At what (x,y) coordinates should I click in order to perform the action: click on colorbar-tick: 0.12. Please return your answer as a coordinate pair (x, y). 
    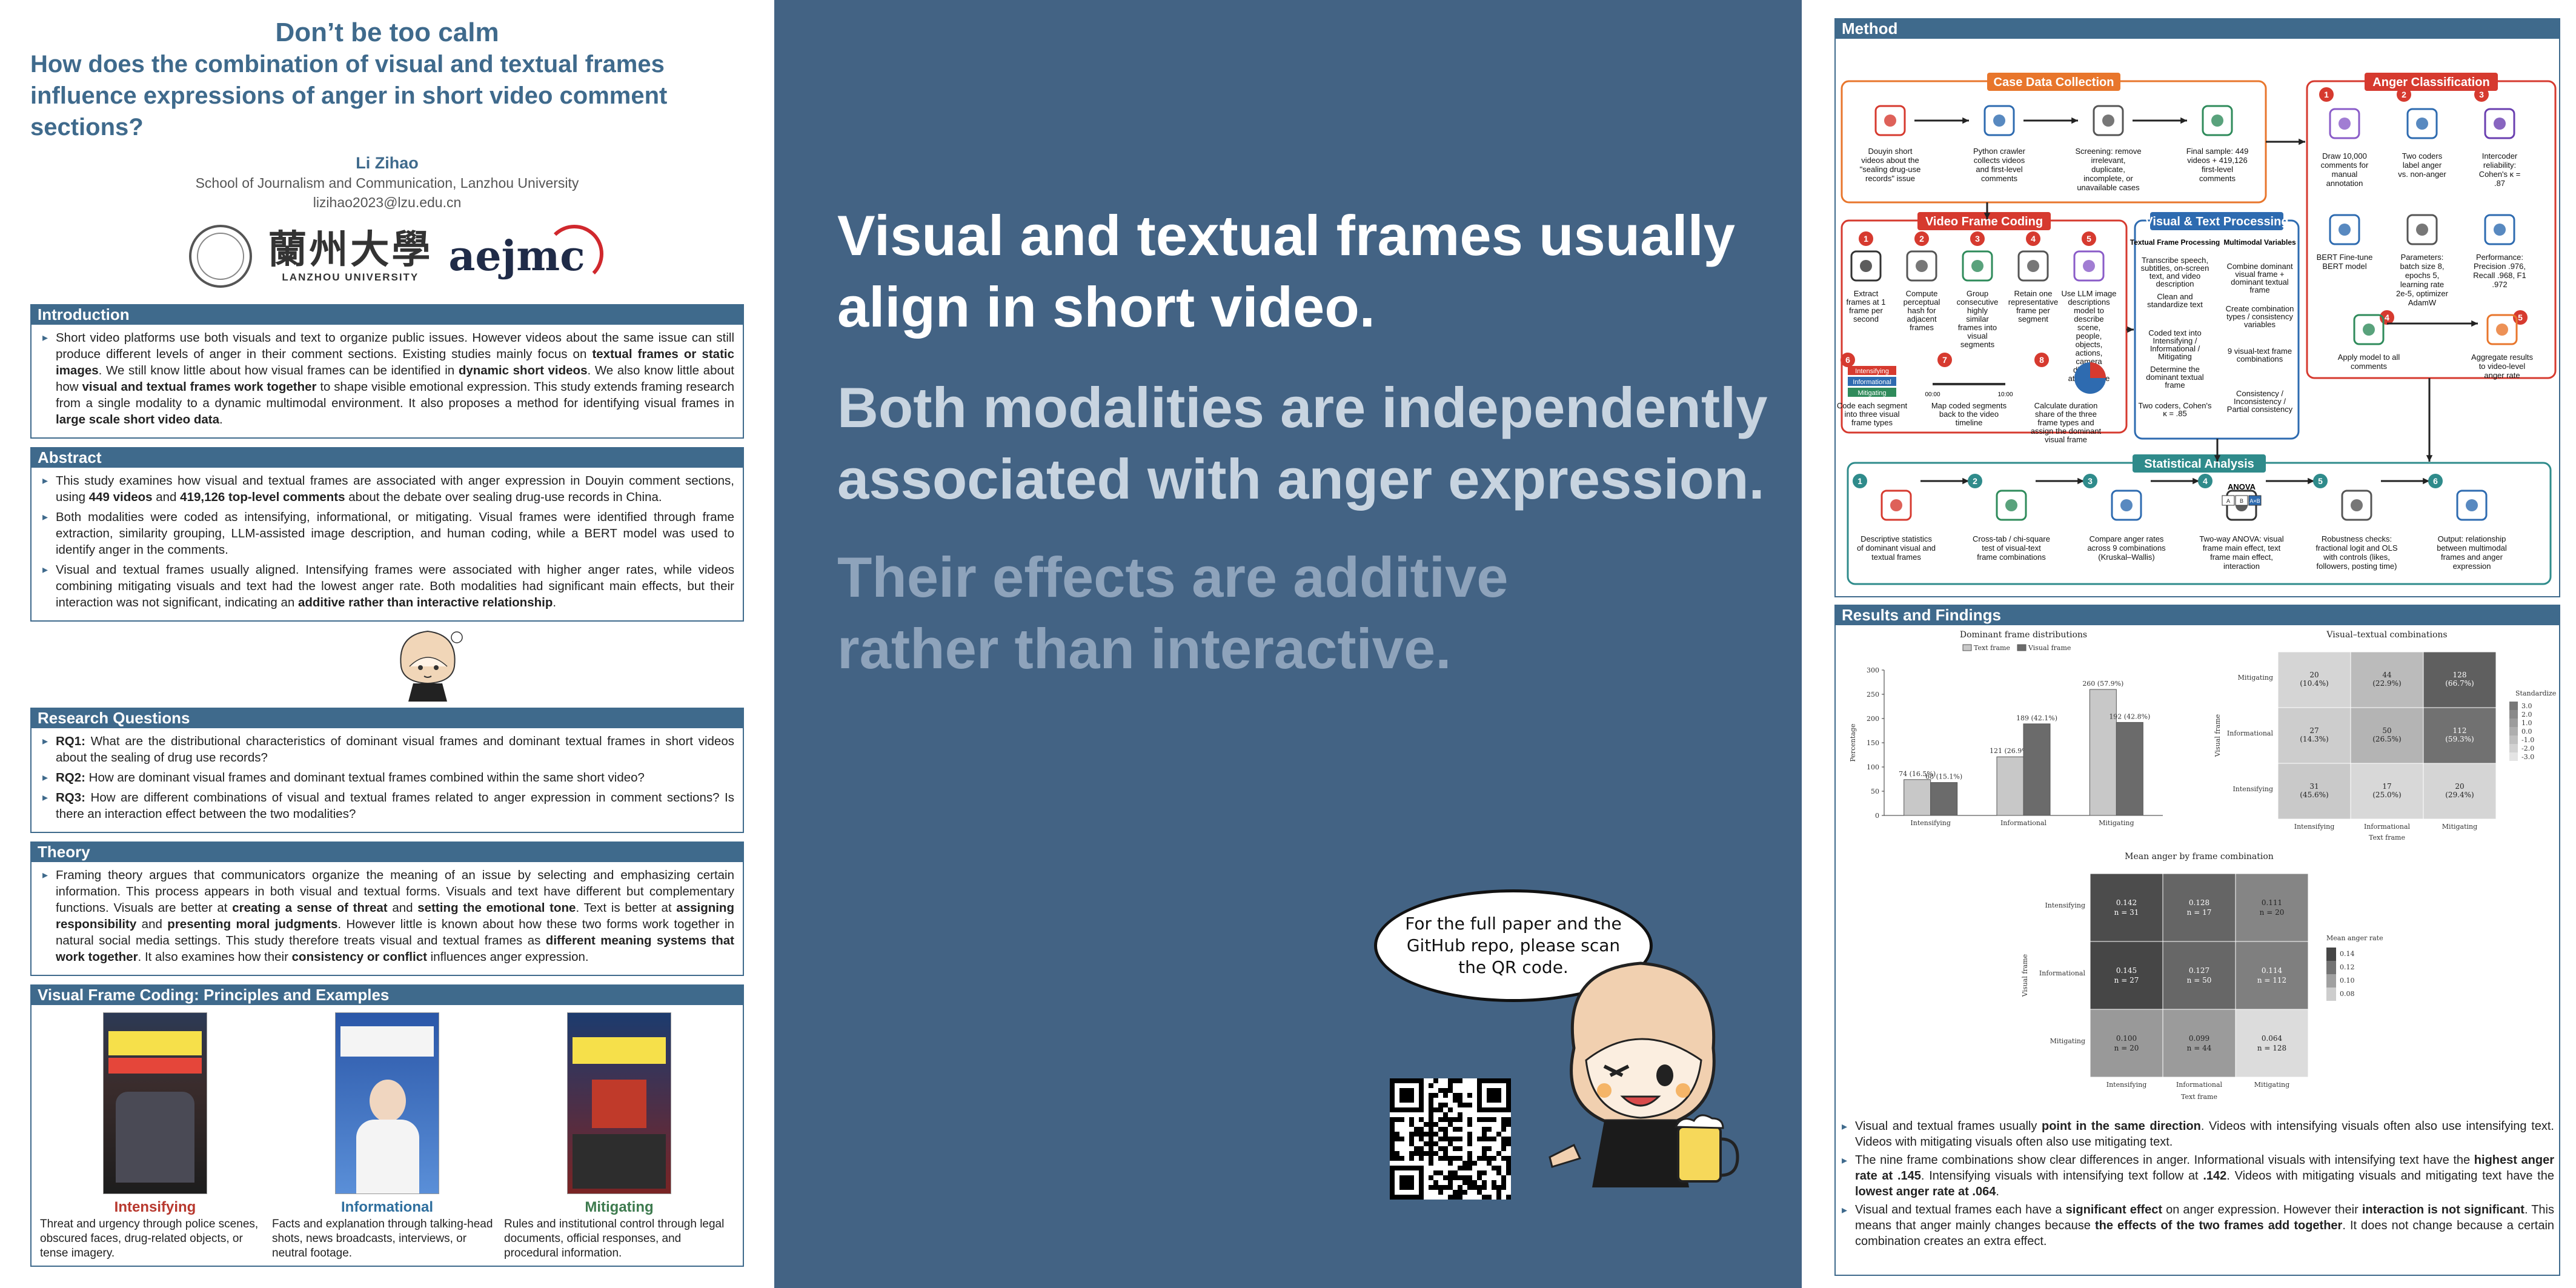
    Looking at the image, I should click on (2347, 967).